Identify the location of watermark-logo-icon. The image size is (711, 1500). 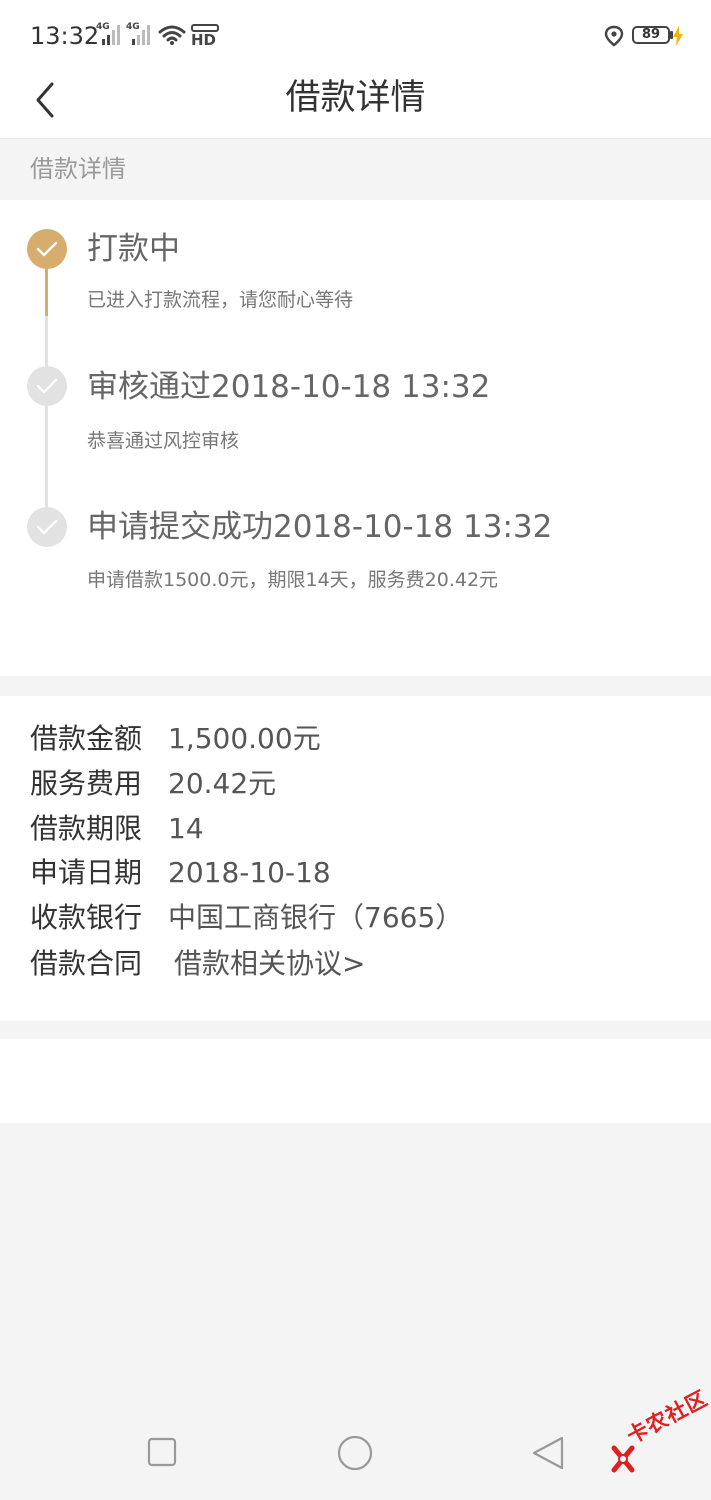
(623, 1459).